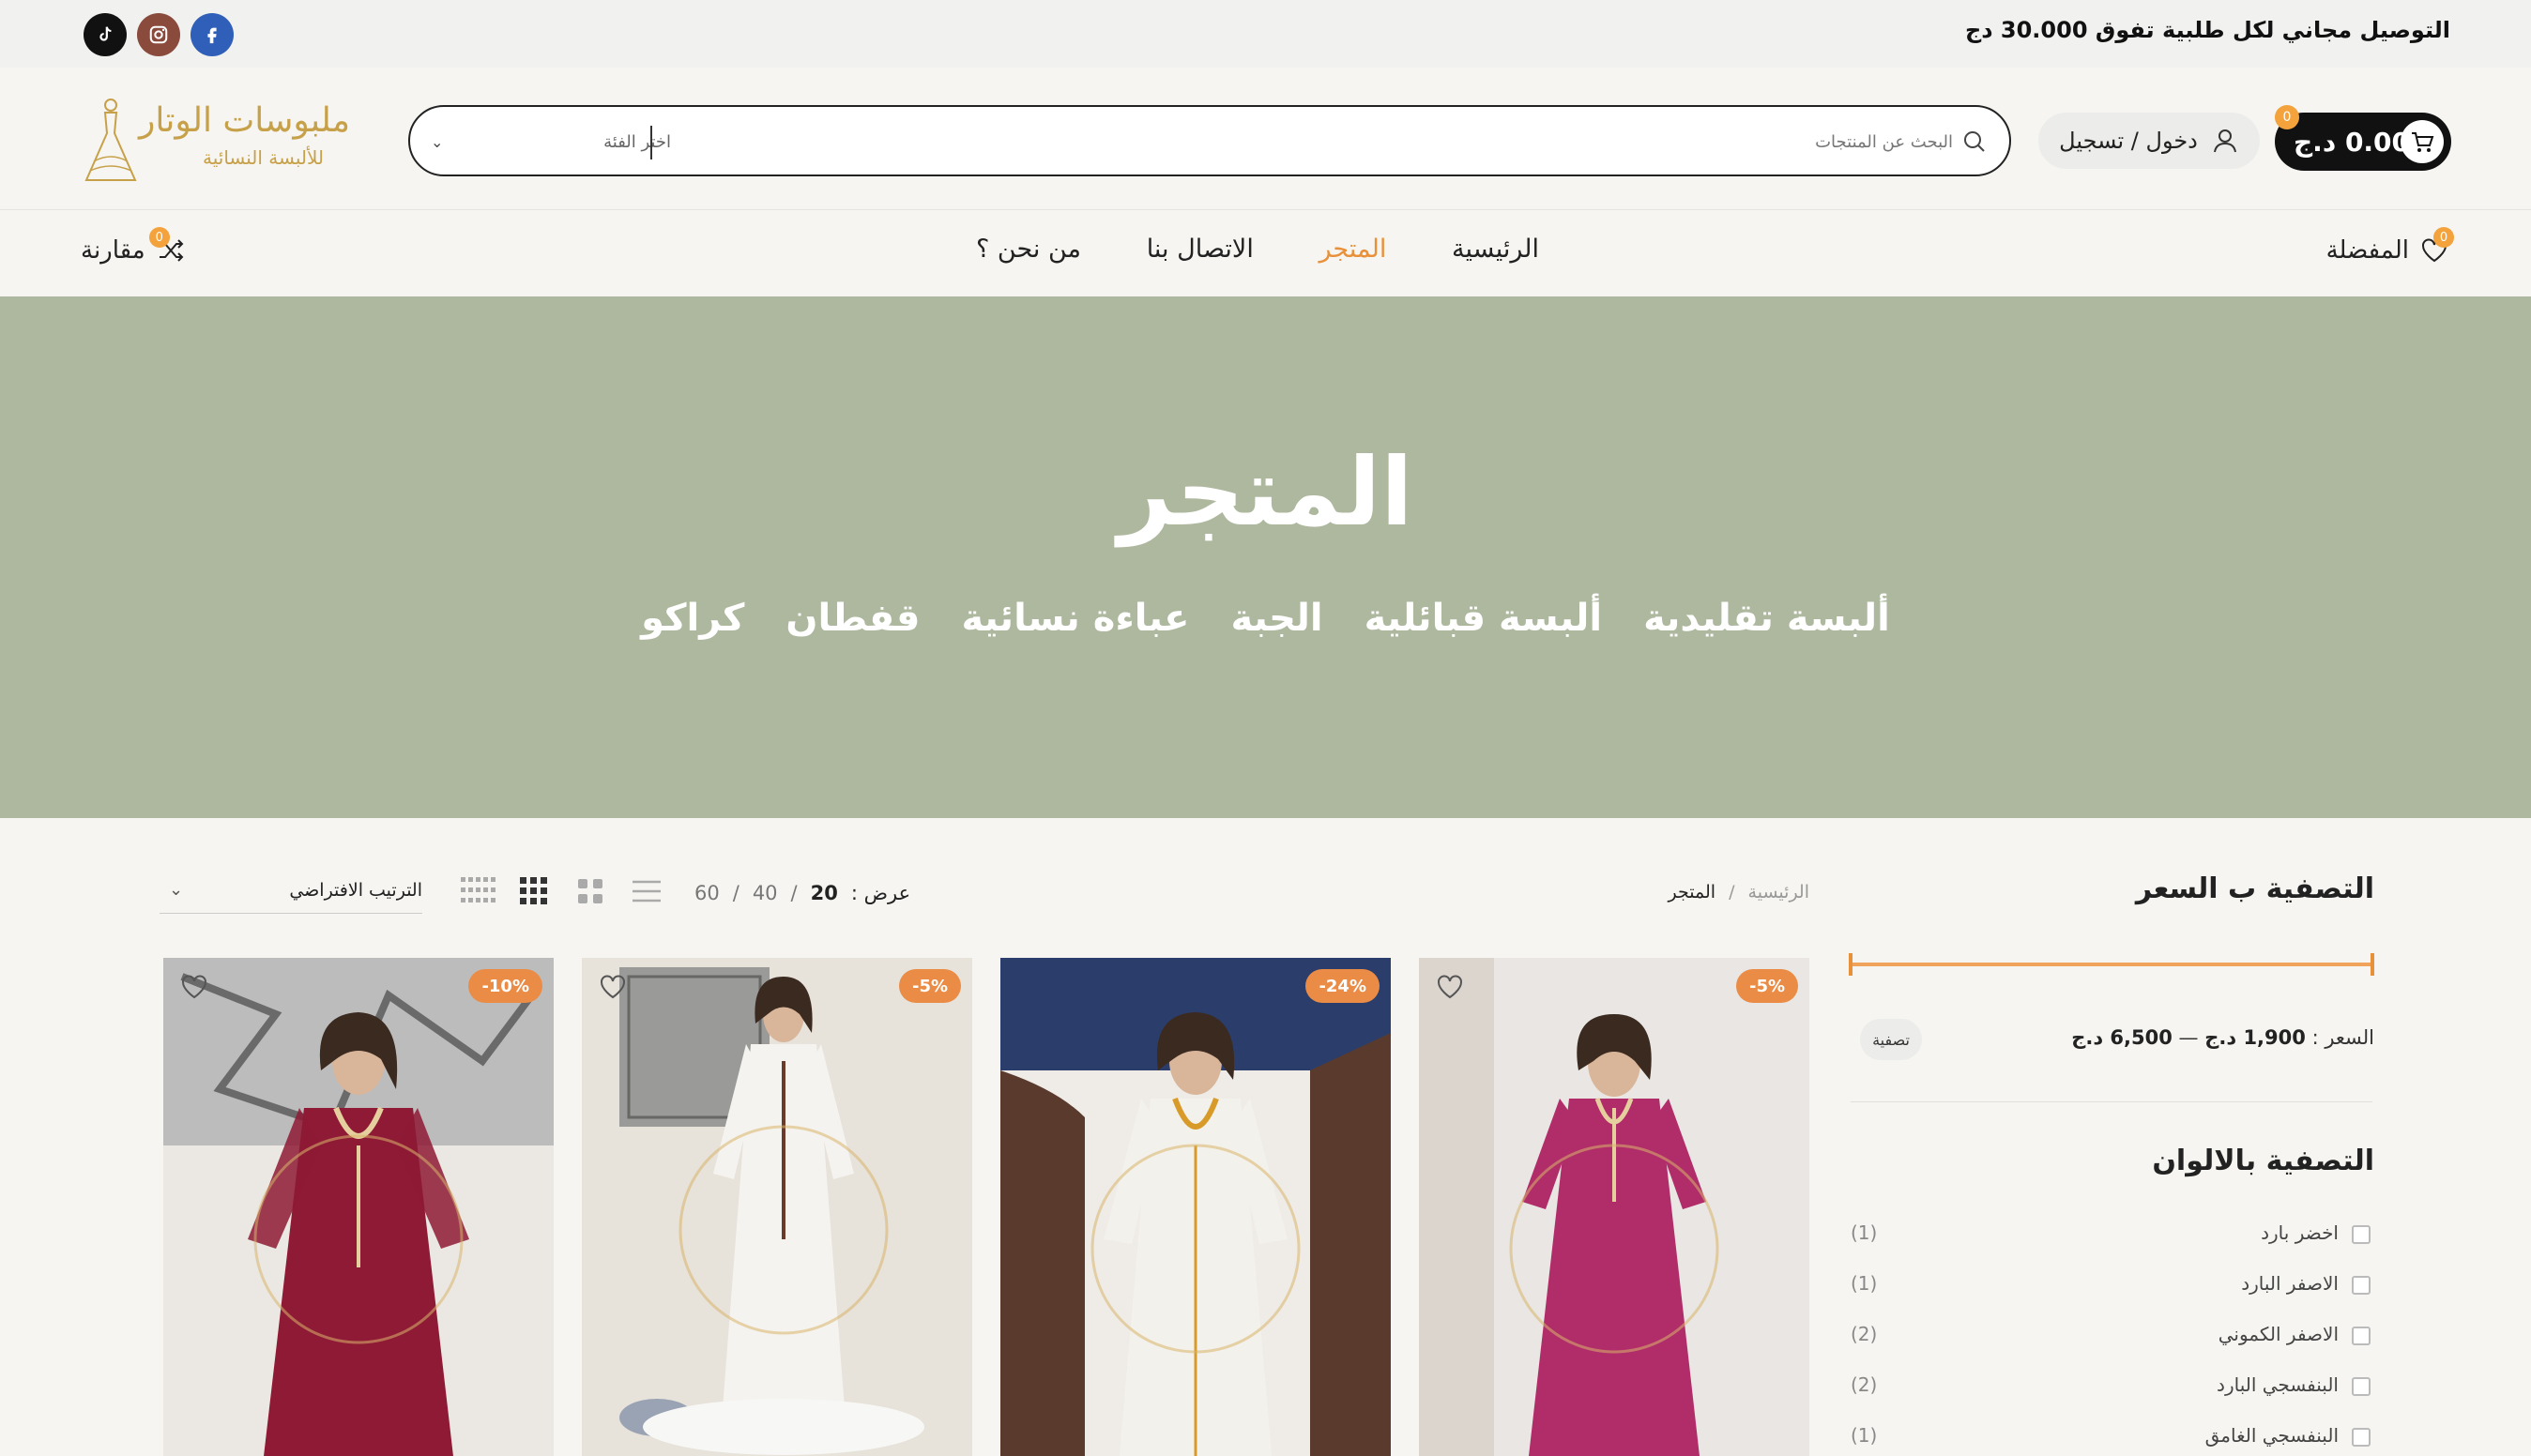  What do you see at coordinates (1891, 1039) in the screenshot?
I see `filter-button: تصفية` at bounding box center [1891, 1039].